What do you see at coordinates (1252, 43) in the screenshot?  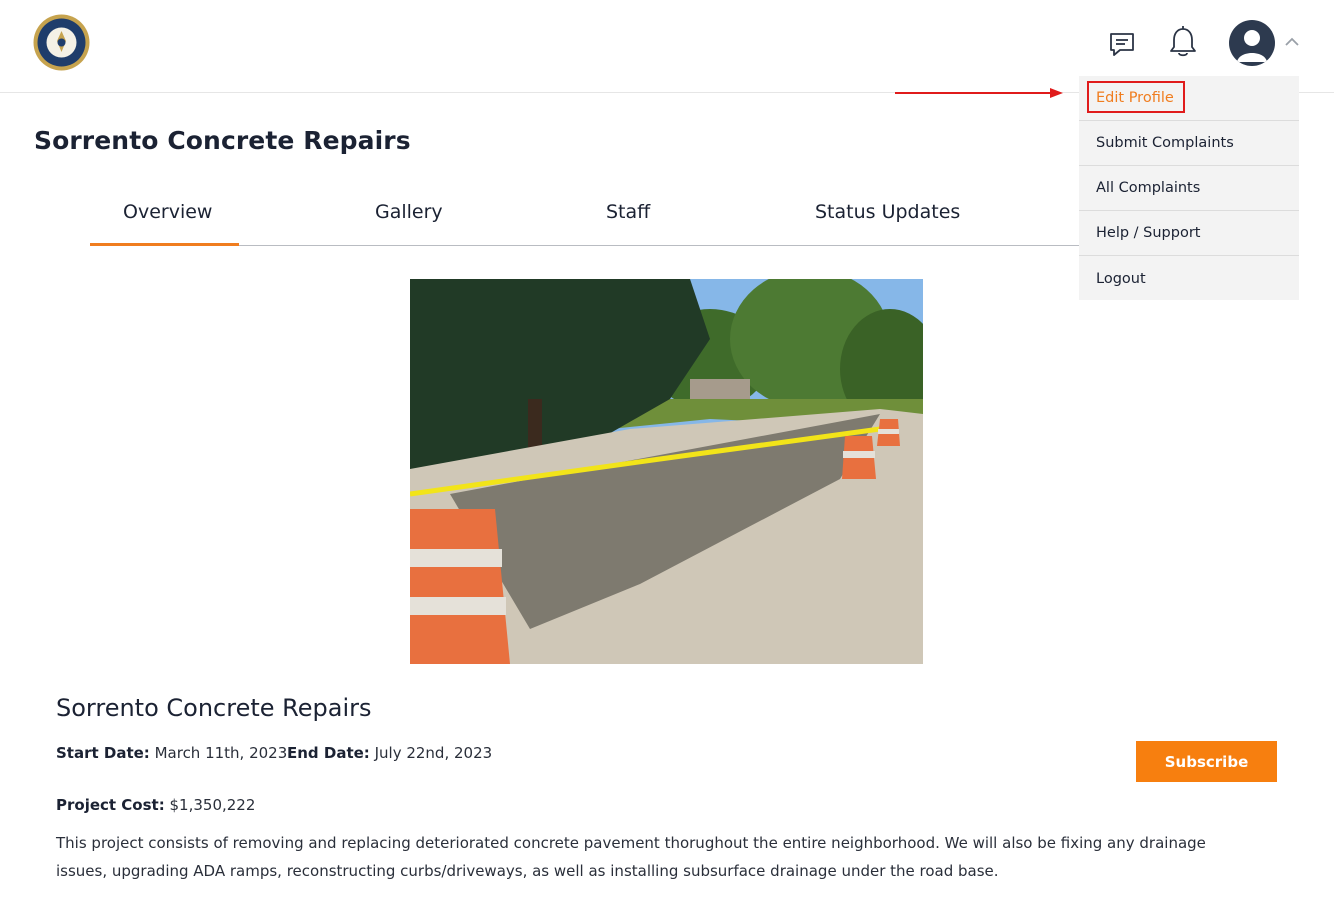 I see `user-avatar-icon` at bounding box center [1252, 43].